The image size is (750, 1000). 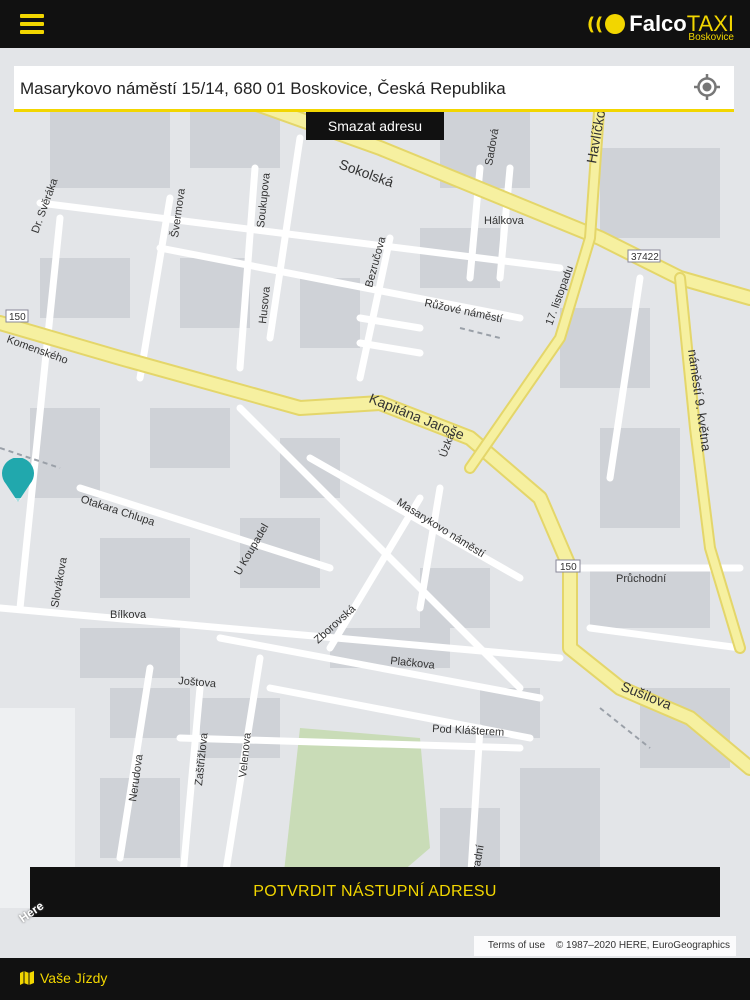 I want to click on location-pin-icon, so click(x=18, y=480).